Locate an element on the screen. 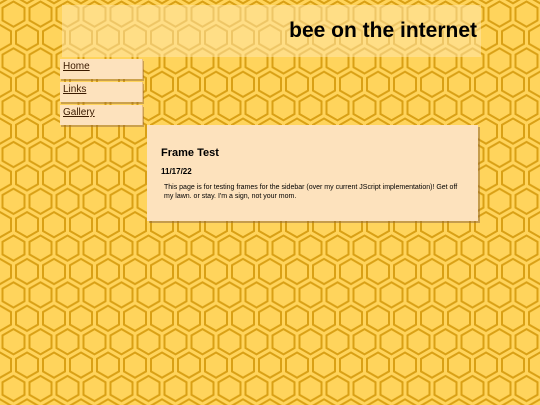 The width and height of the screenshot is (540, 405). site-title: bee on the internet is located at coordinates (383, 30).